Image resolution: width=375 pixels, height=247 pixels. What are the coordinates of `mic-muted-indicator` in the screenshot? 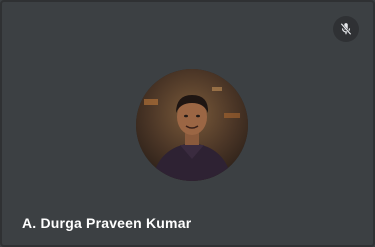 It's located at (346, 29).